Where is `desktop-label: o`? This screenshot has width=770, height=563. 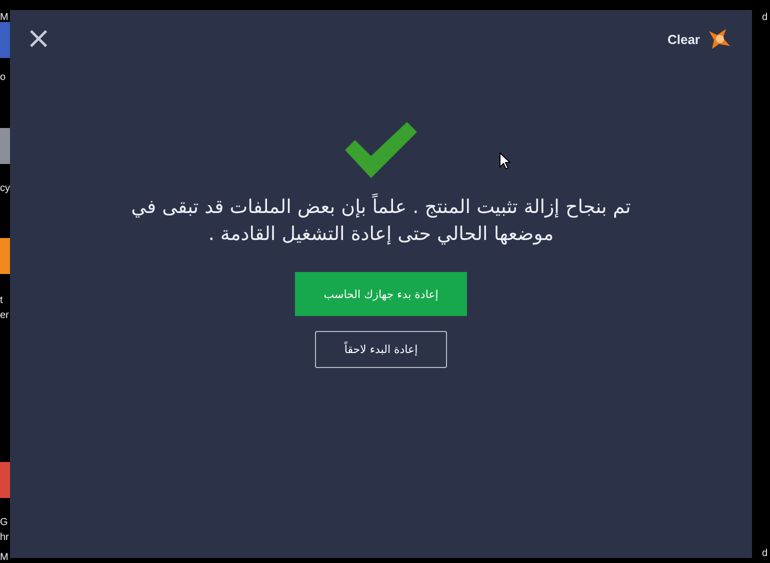
desktop-label: o is located at coordinates (3, 77).